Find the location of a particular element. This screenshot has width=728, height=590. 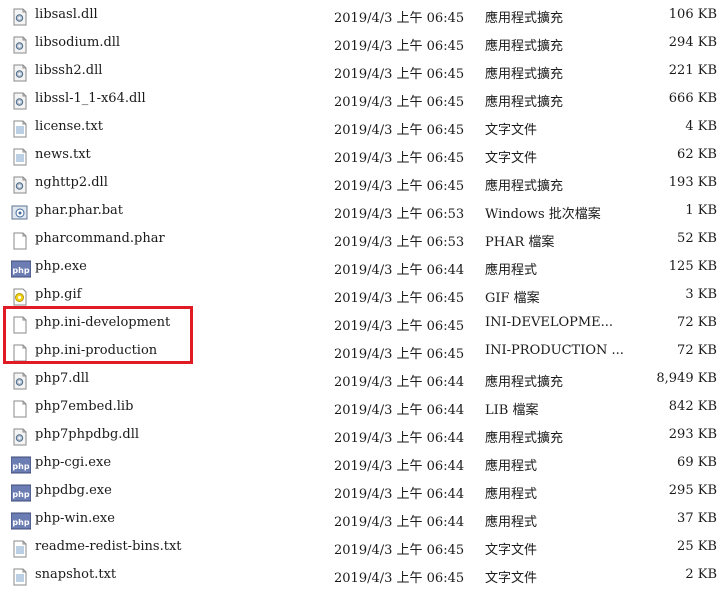

file-size: 193 KB is located at coordinates (692, 182).